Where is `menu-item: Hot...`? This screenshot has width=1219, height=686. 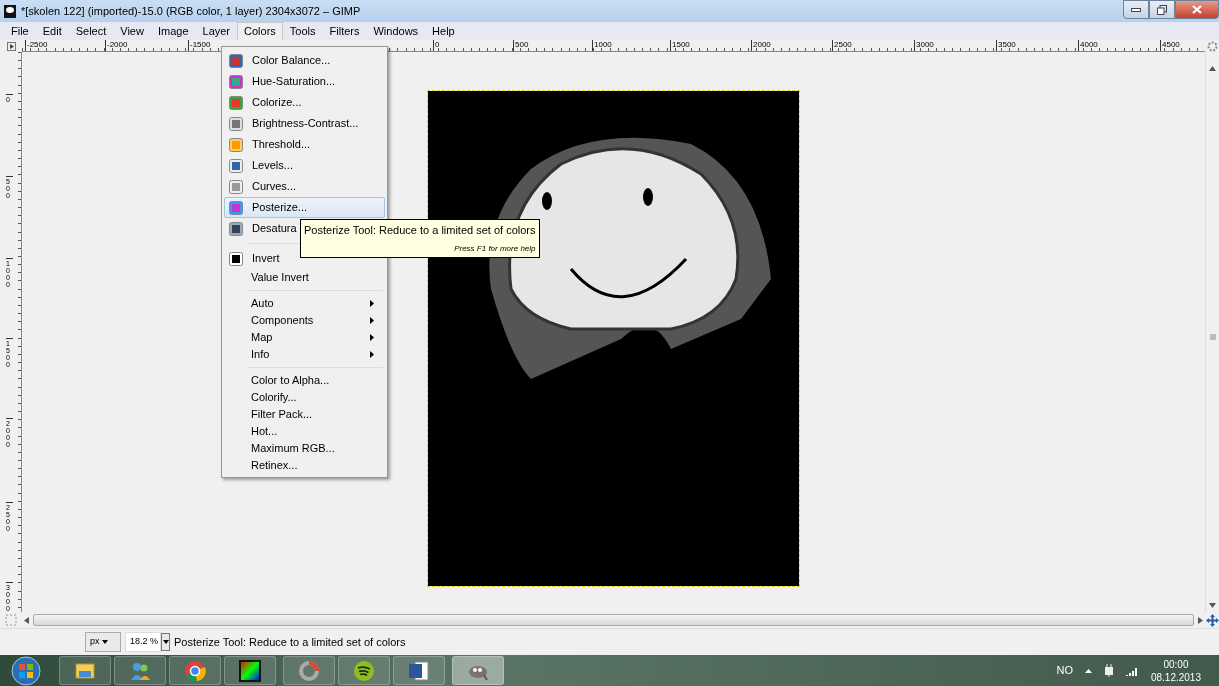 menu-item: Hot... is located at coordinates (304, 431).